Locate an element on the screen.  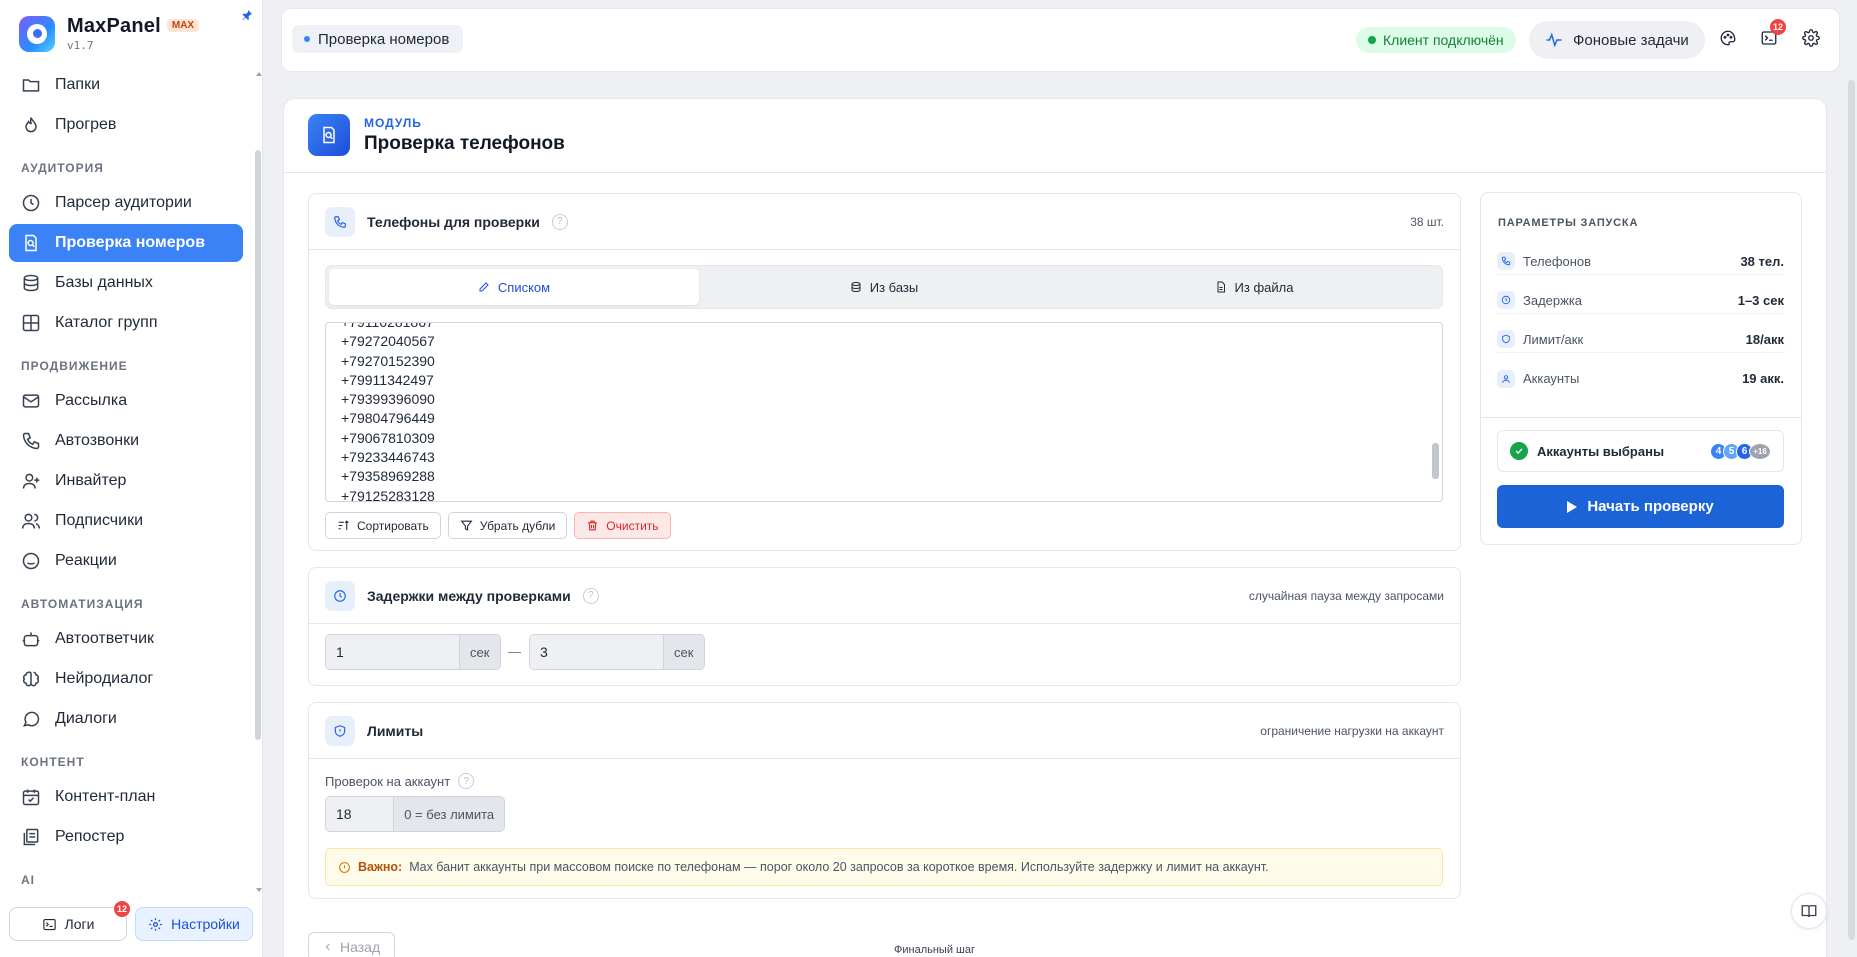
sidebar-item-mailing: Рассылка is located at coordinates (126, 401).